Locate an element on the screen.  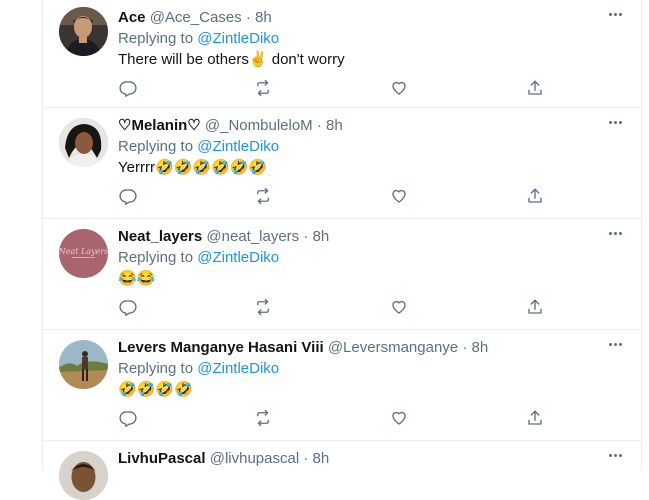
tweet: LivhuPascal @livhupascal · 8h is located at coordinates (342, 470).